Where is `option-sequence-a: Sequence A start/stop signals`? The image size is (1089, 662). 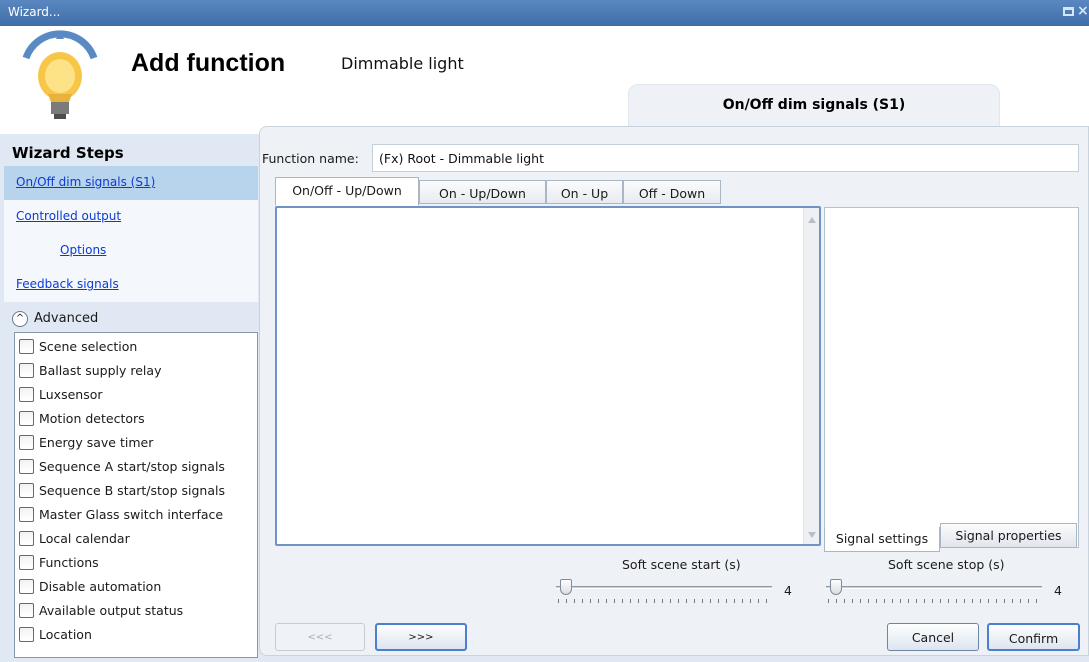 option-sequence-a: Sequence A start/stop signals is located at coordinates (136, 467).